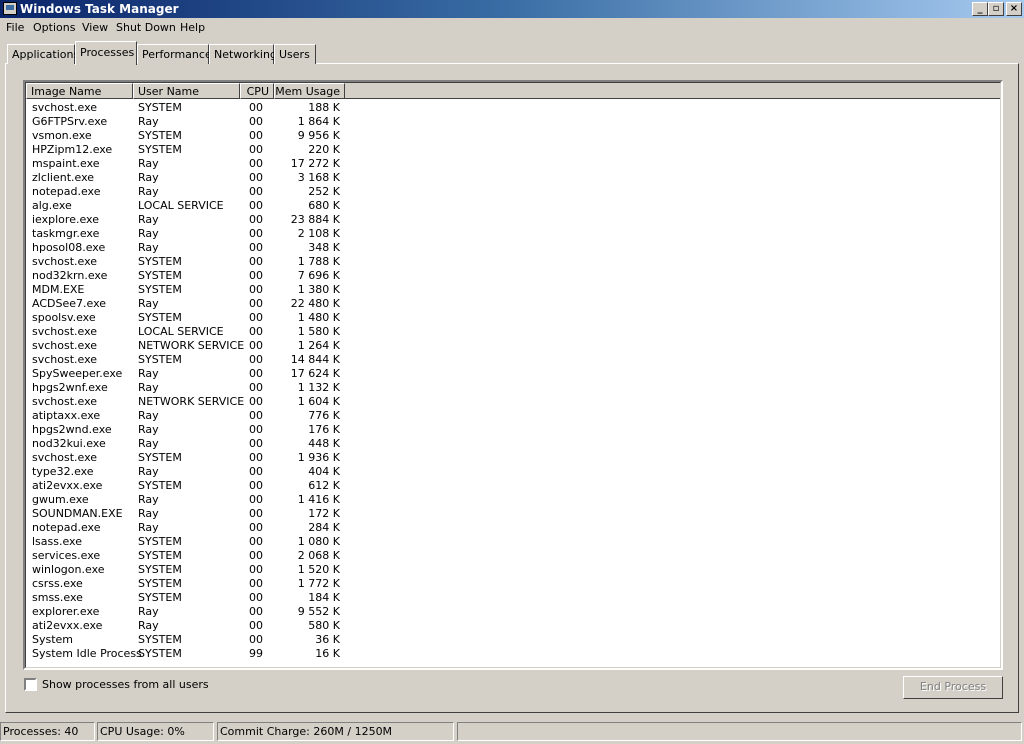 Image resolution: width=1024 pixels, height=744 pixels. What do you see at coordinates (513, 262) in the screenshot?
I see `table-row: svchost.exe SYSTEM 00 1 788 K` at bounding box center [513, 262].